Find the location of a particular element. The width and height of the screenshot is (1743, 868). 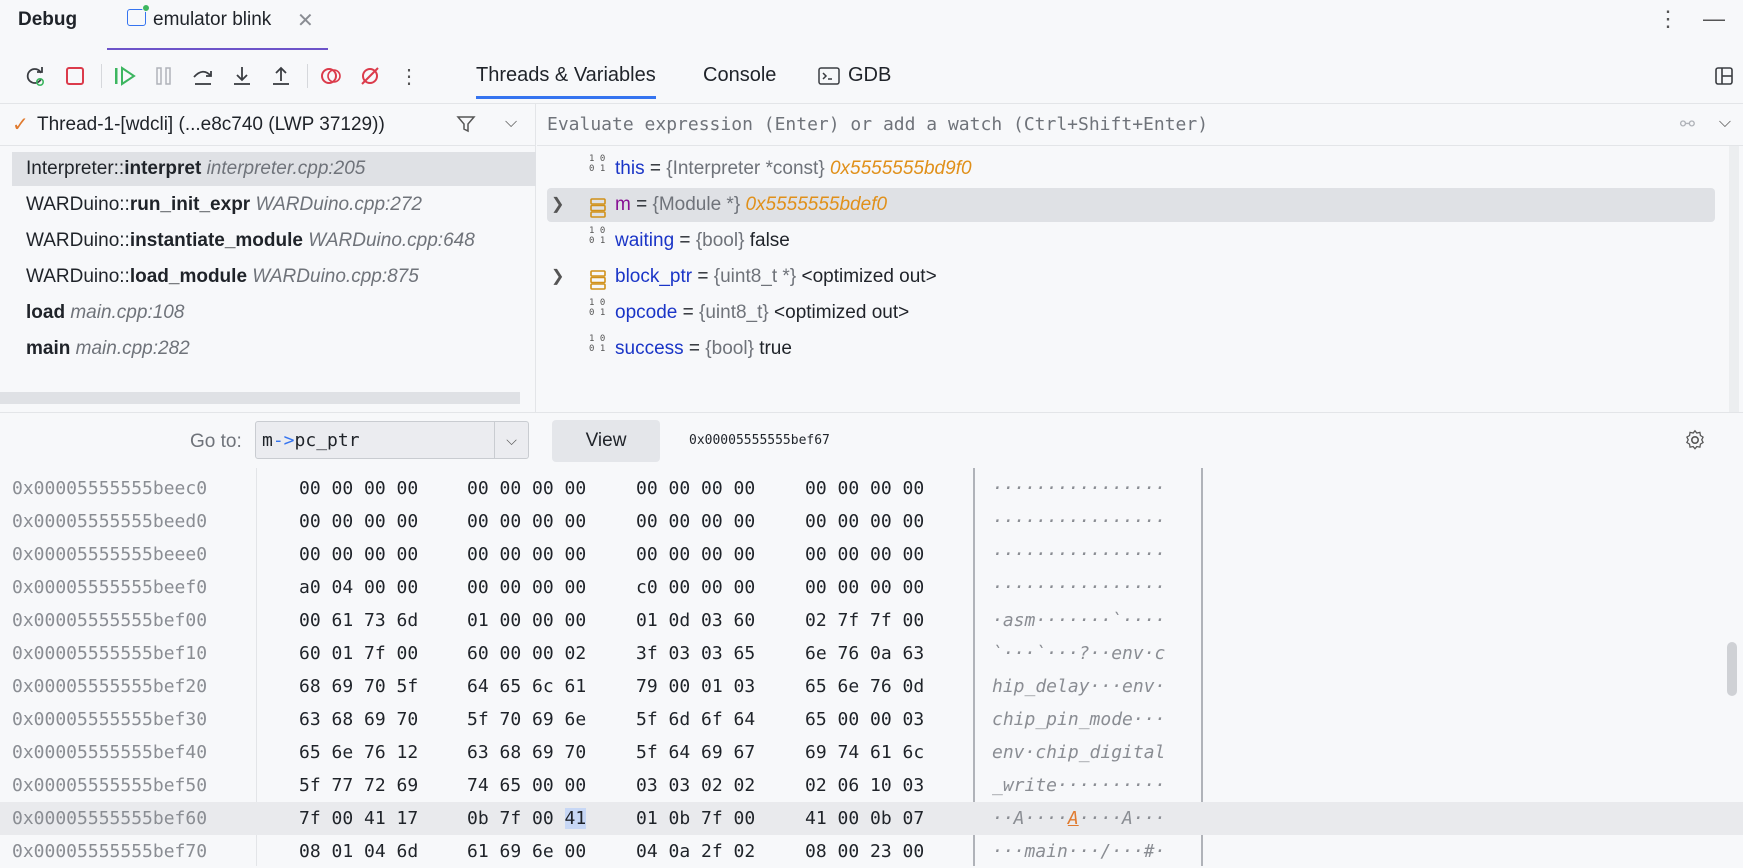

view-breakpoints-icon is located at coordinates (331, 76).